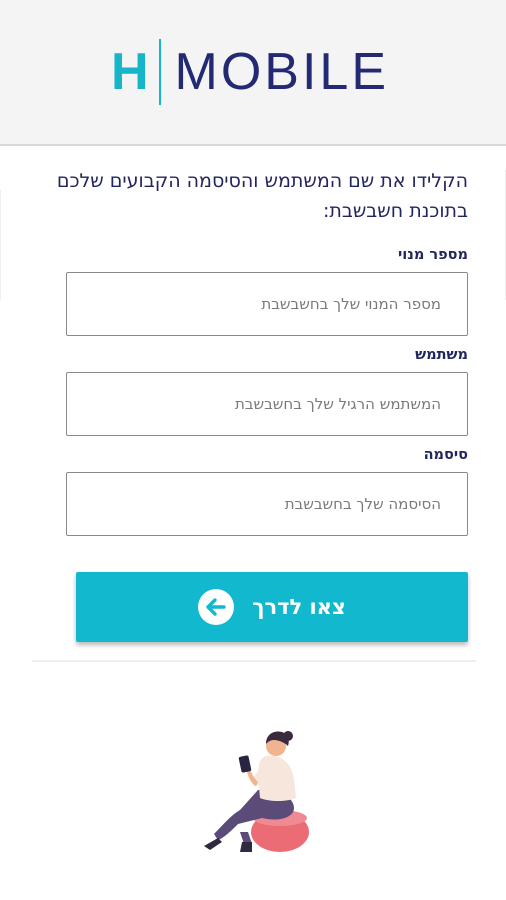 This screenshot has width=506, height=900. What do you see at coordinates (282, 72) in the screenshot?
I see `logo-wordmark: MOBILE` at bounding box center [282, 72].